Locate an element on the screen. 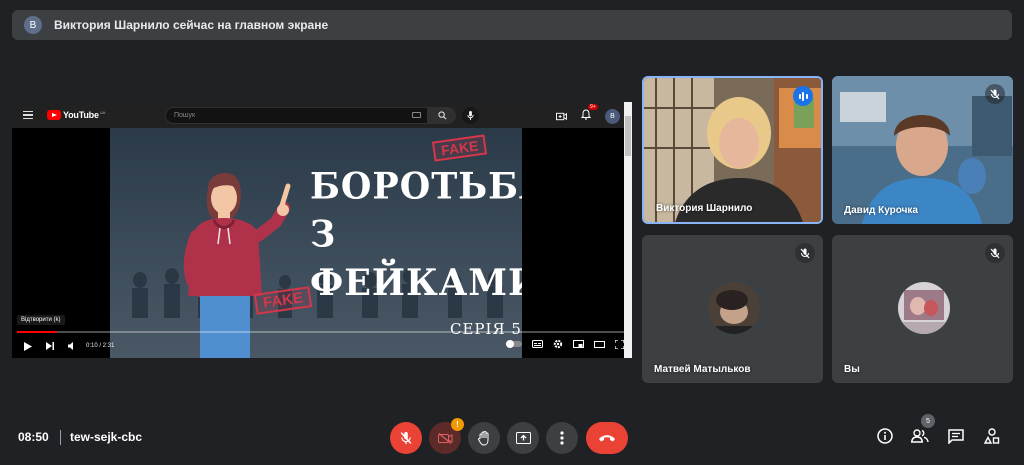  microphone-icon is located at coordinates (470, 115).